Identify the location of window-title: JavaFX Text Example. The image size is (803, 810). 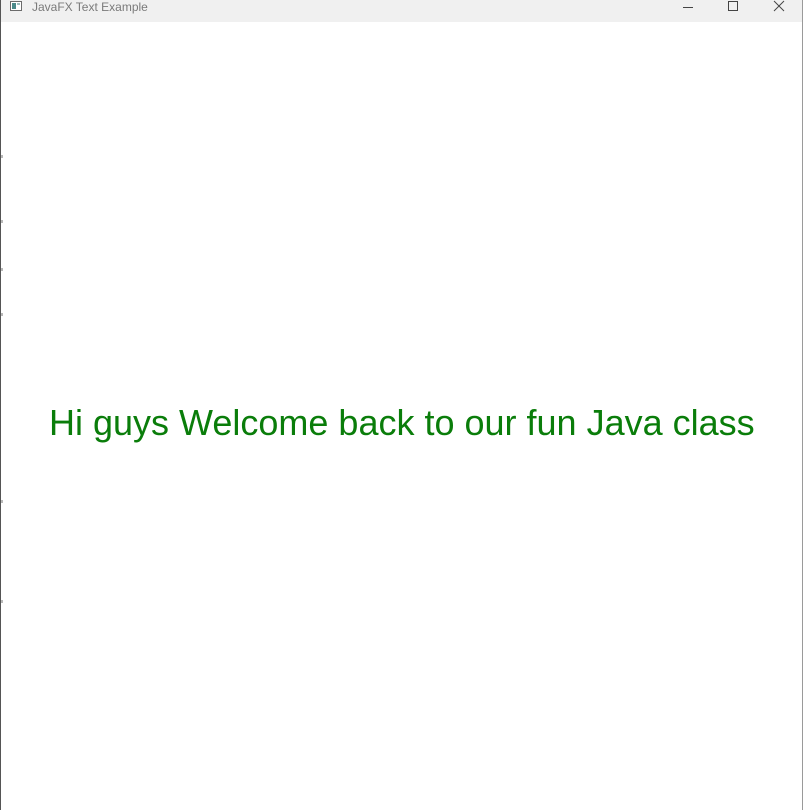
(90, 7).